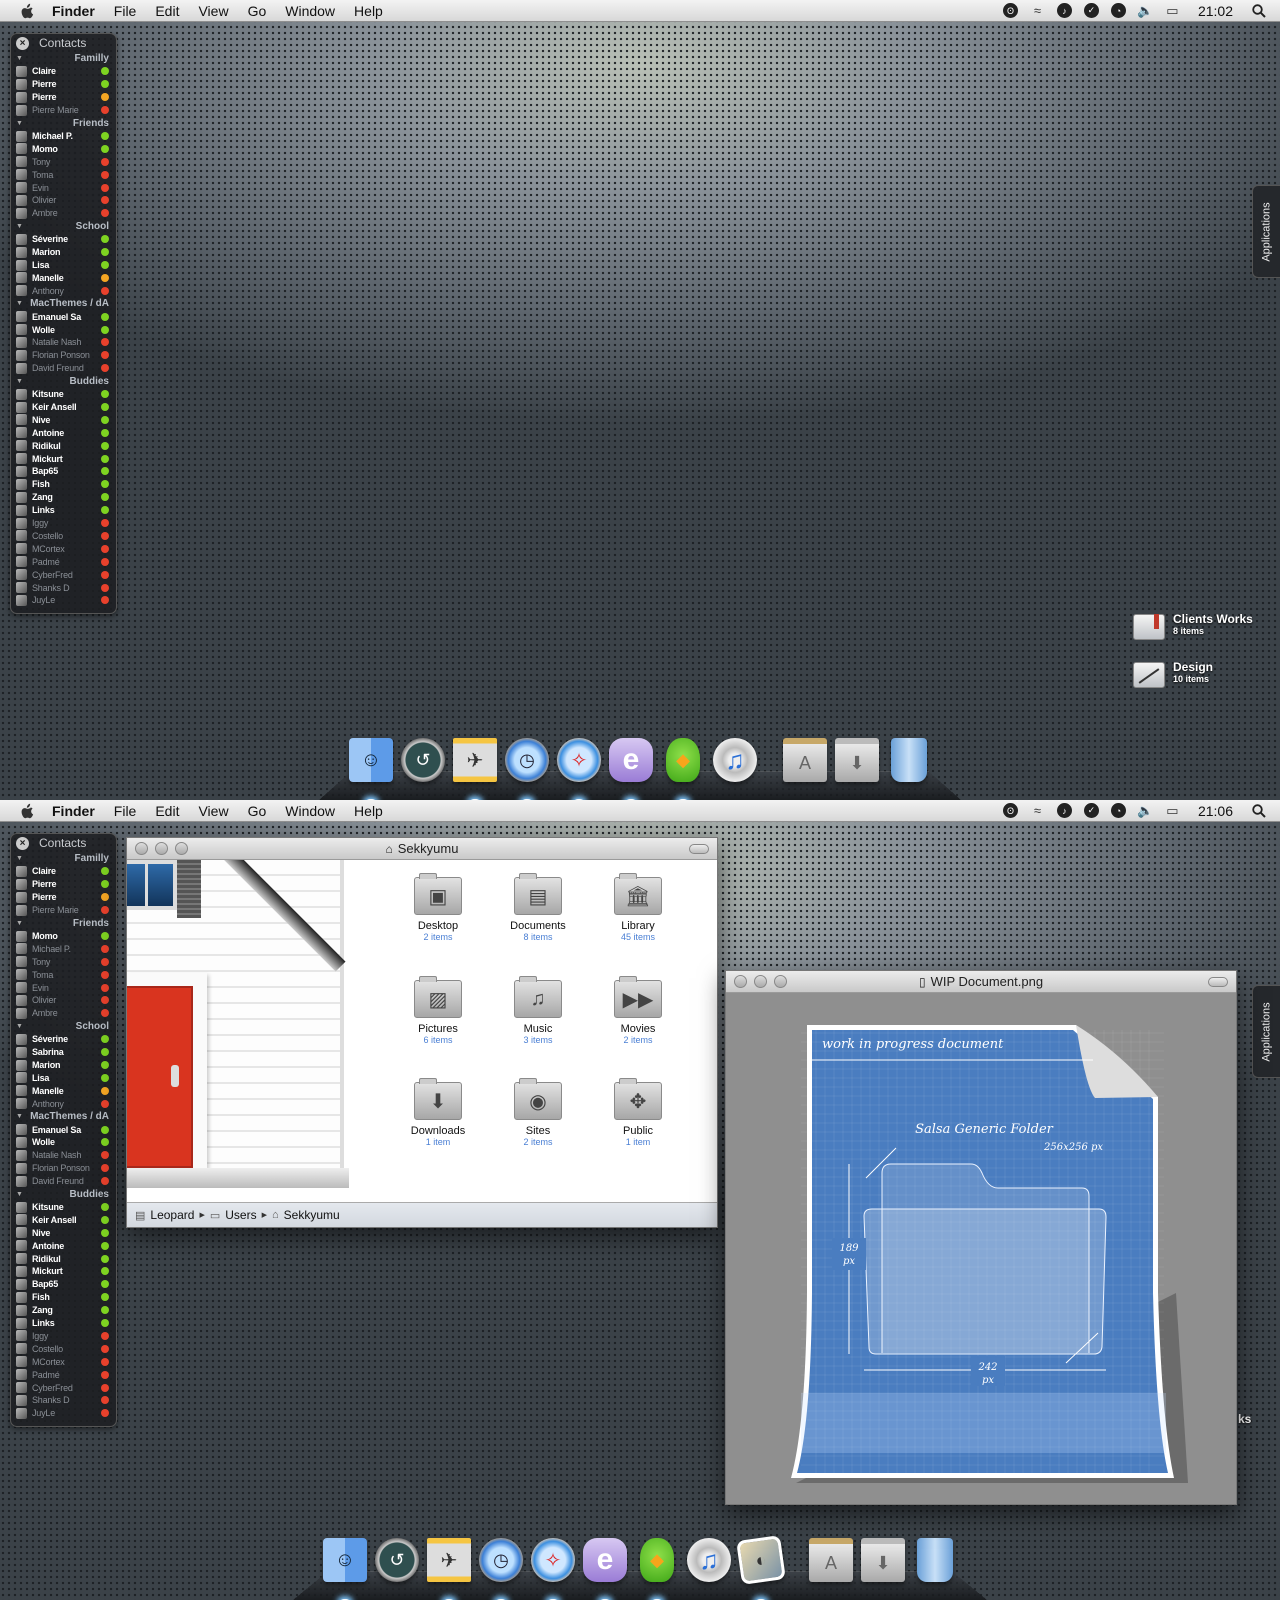  I want to click on dock-item-stack-apps: A, so click(805, 764).